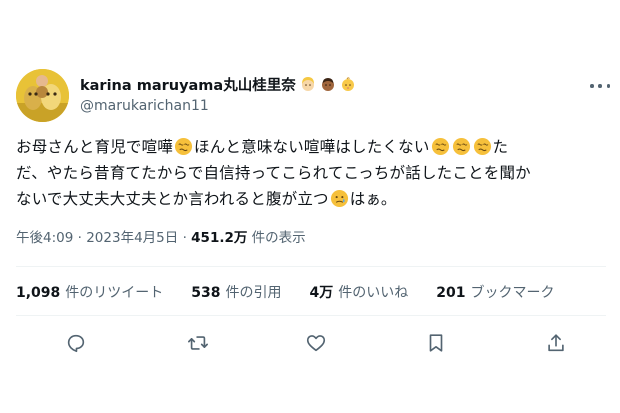 The image size is (620, 413). Describe the element at coordinates (436, 343) in the screenshot. I see `bookmark-icon` at that location.